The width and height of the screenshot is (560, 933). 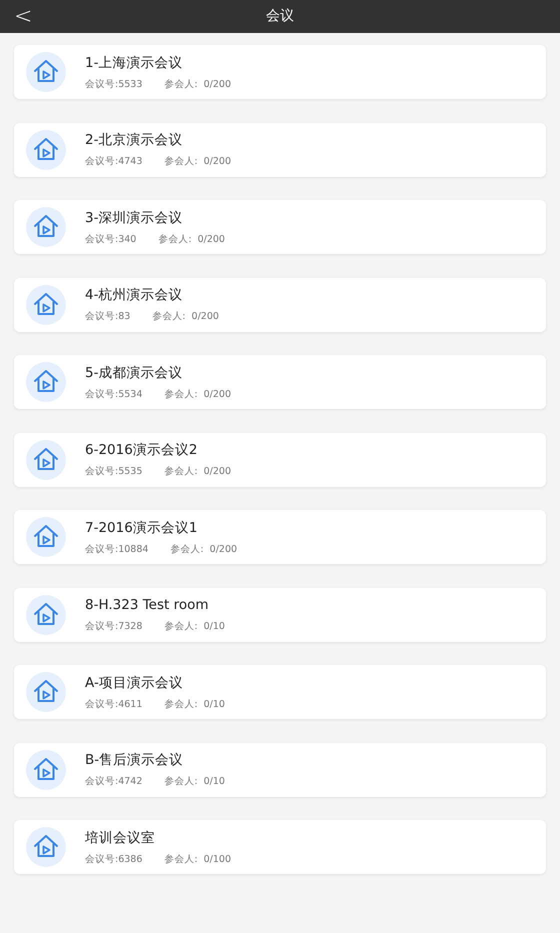 I want to click on page-title: 会议, so click(x=280, y=16).